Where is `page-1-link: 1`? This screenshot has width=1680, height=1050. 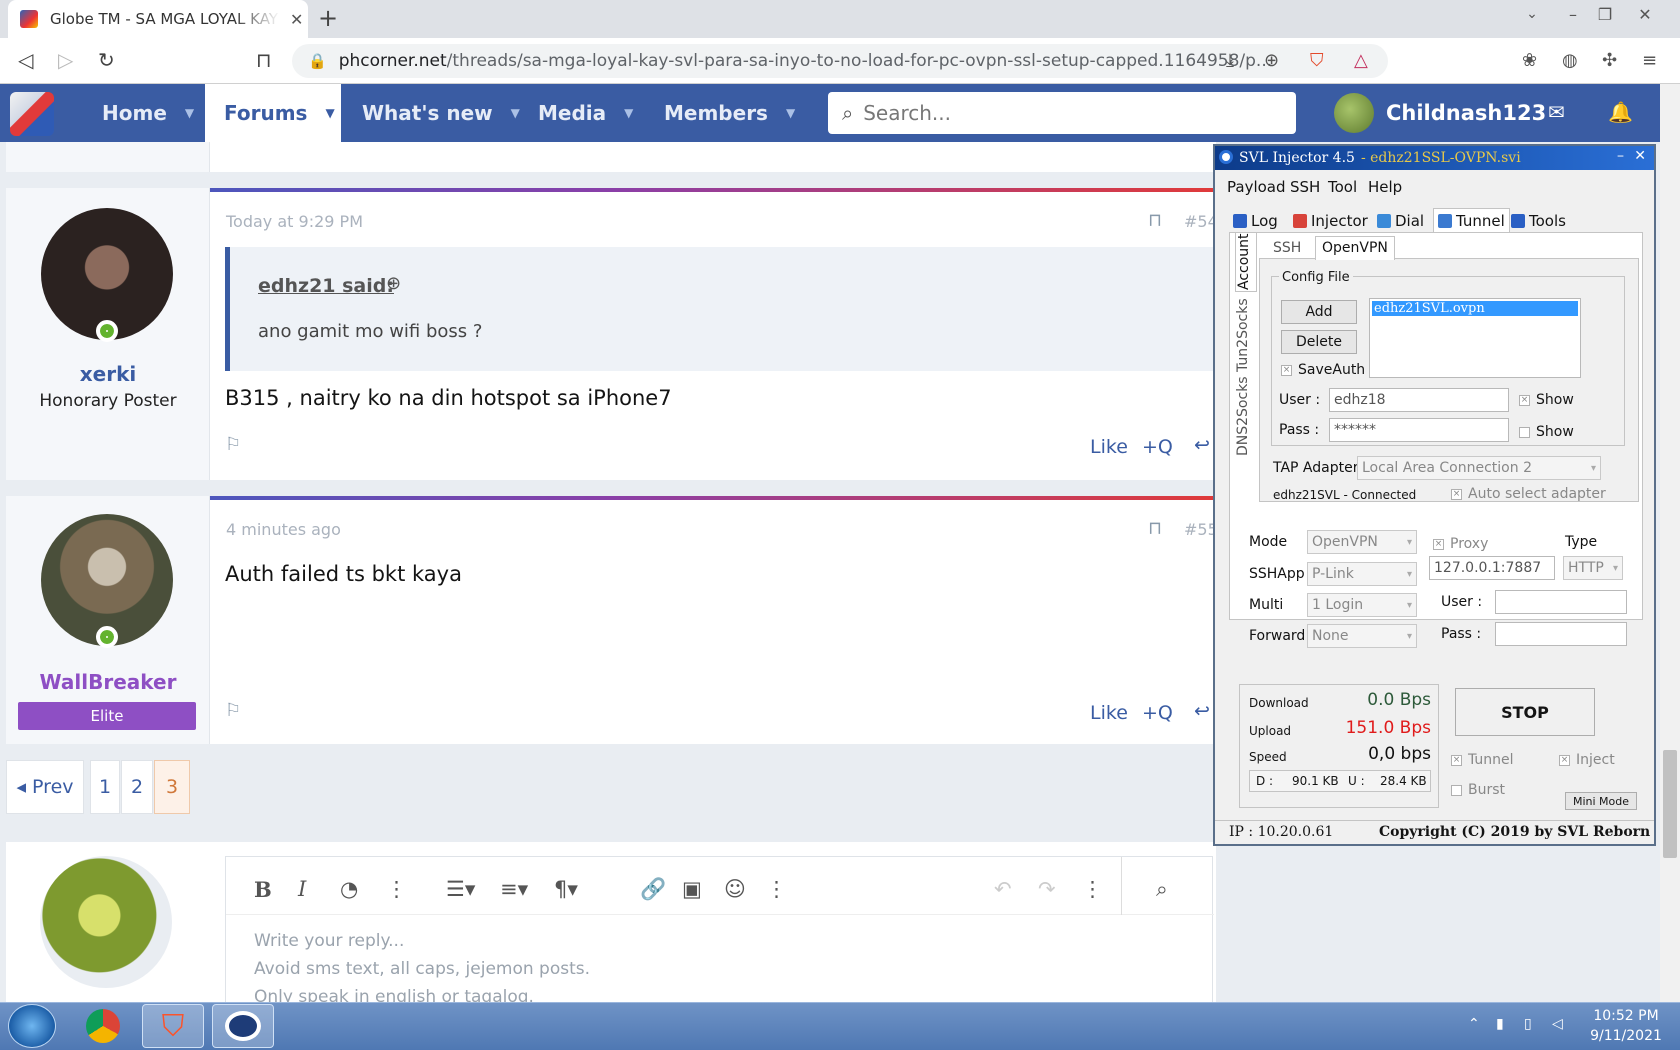
page-1-link: 1 is located at coordinates (105, 787).